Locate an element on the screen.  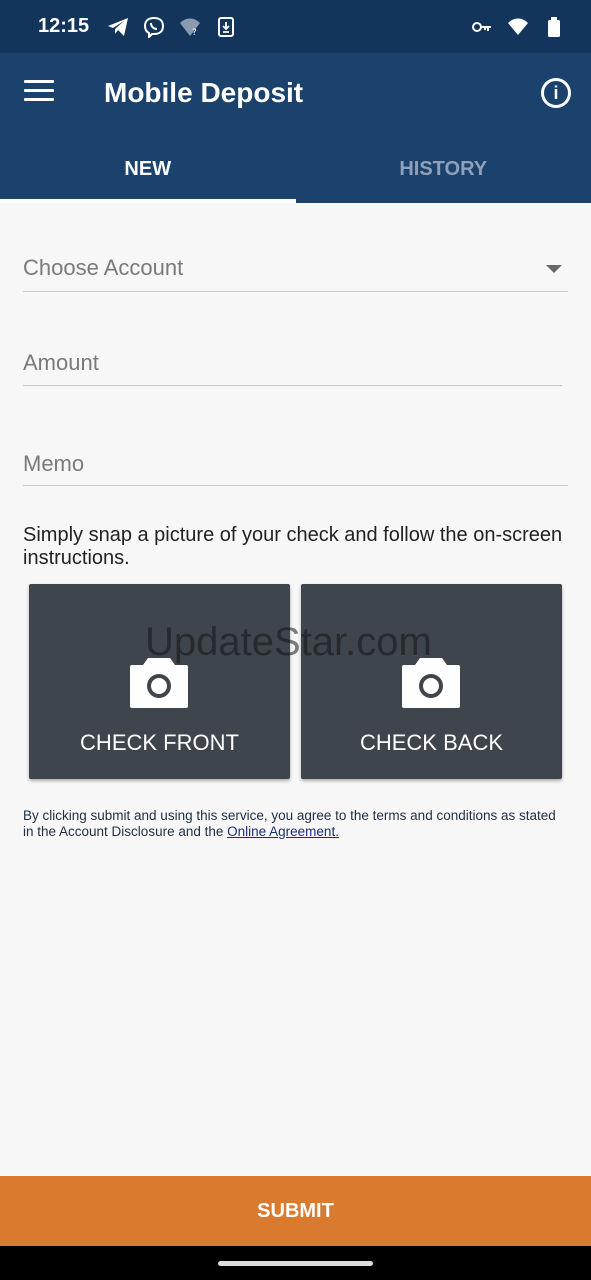
key-icon is located at coordinates (482, 27).